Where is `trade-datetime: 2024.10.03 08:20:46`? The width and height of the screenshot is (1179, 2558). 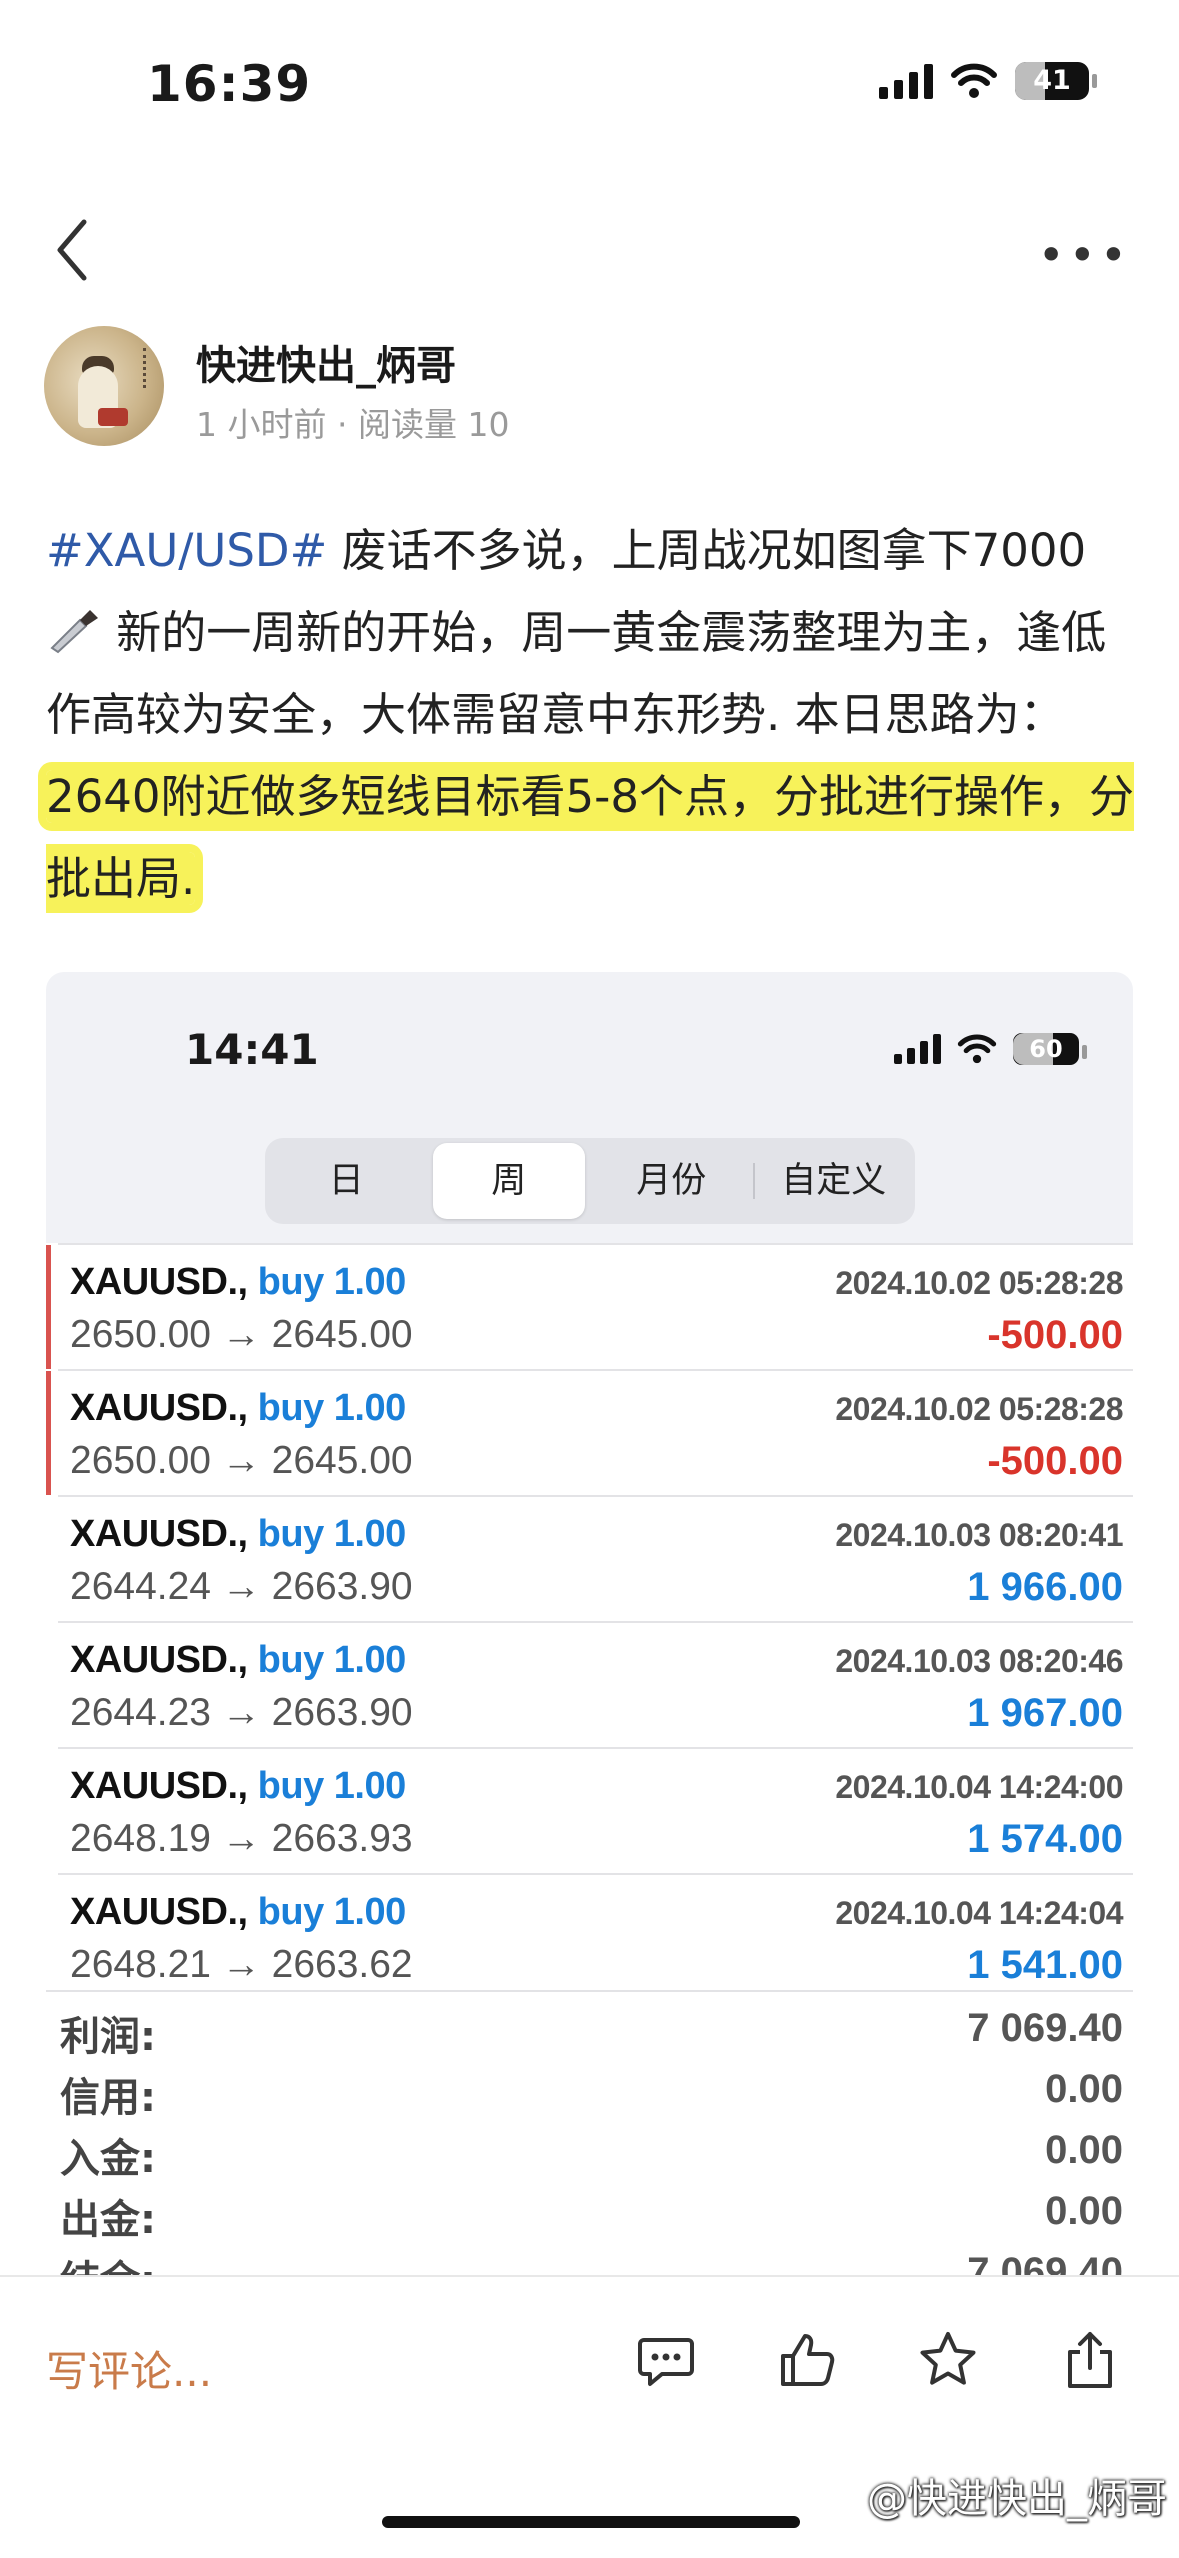 trade-datetime: 2024.10.03 08:20:46 is located at coordinates (979, 1661).